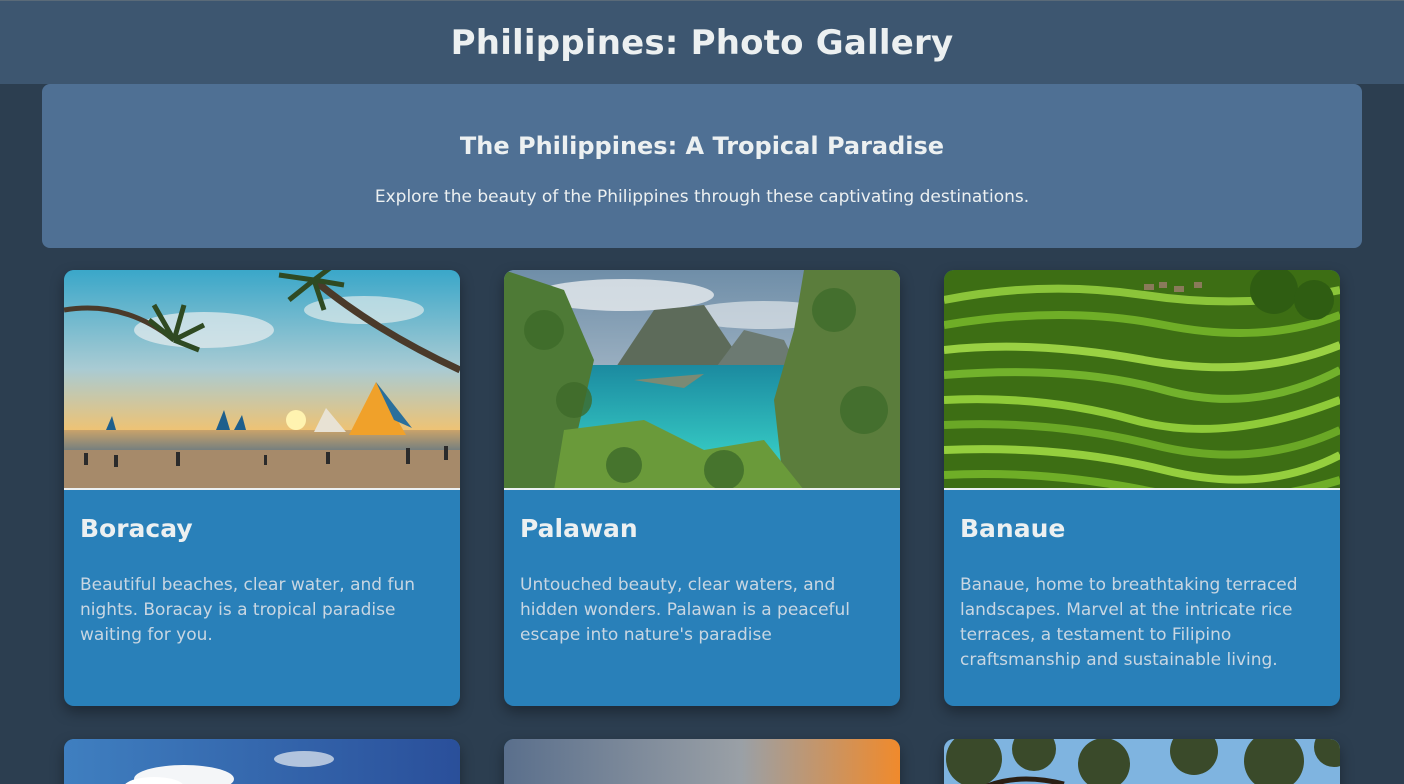  I want to click on banaue-photo, so click(1142, 380).